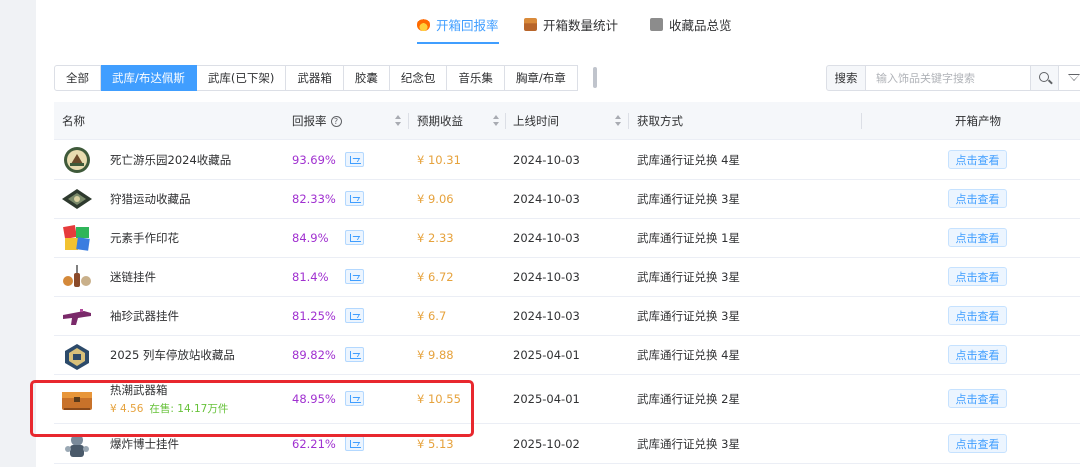 The width and height of the screenshot is (1080, 467). I want to click on tab-collection-overview: 收藏品总览, so click(691, 24).